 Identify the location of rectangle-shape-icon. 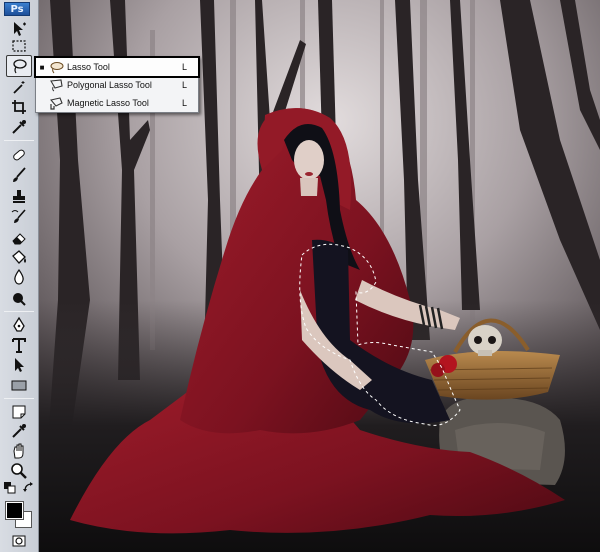
(19, 385).